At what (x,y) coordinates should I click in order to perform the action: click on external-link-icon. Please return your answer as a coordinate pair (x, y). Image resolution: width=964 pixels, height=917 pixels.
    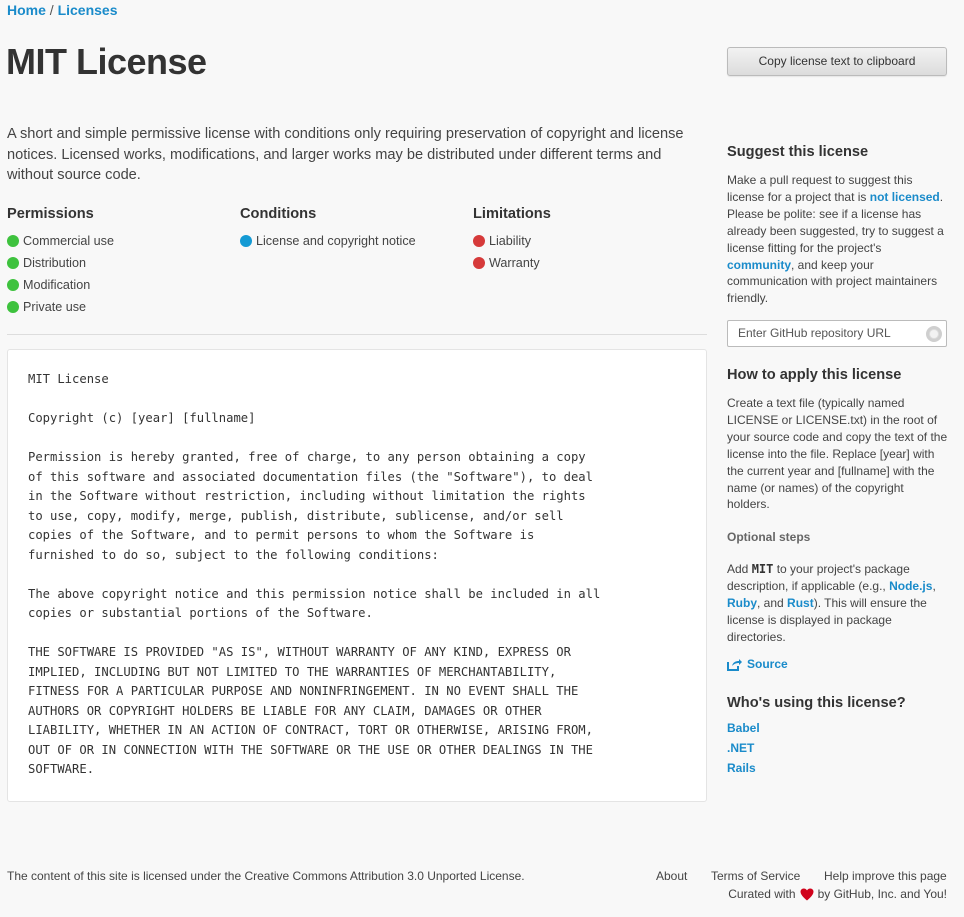
    Looking at the image, I should click on (734, 664).